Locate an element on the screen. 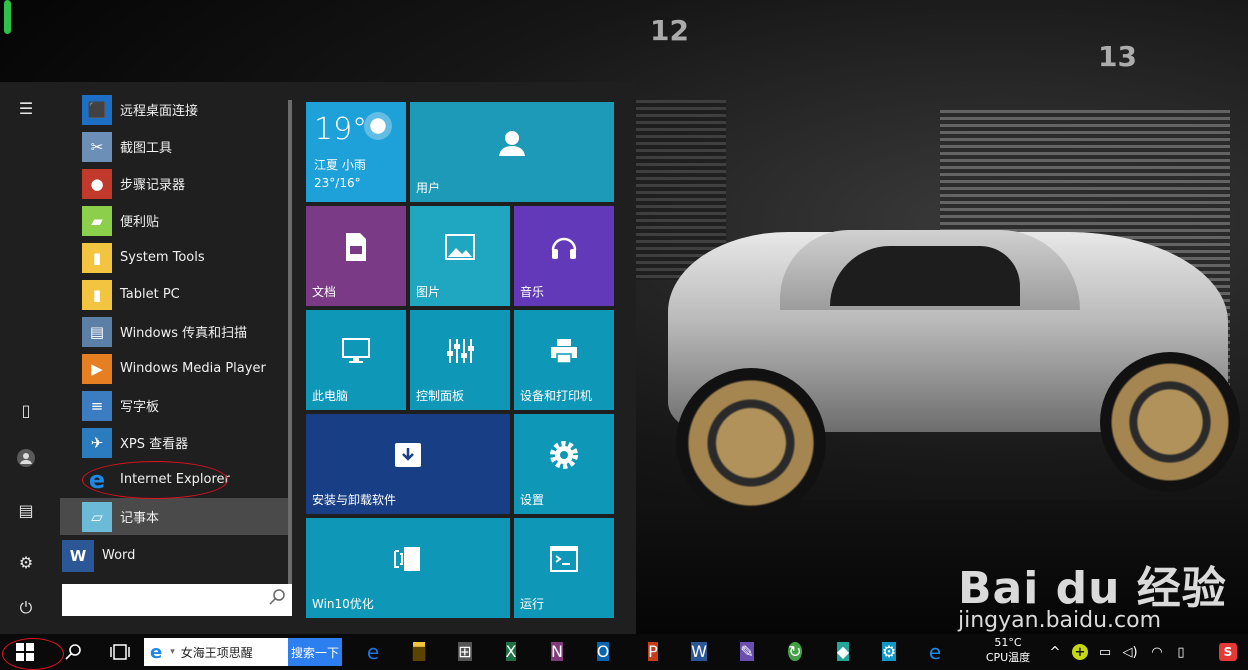 The image size is (1248, 670). excel-icon: X is located at coordinates (511, 651).